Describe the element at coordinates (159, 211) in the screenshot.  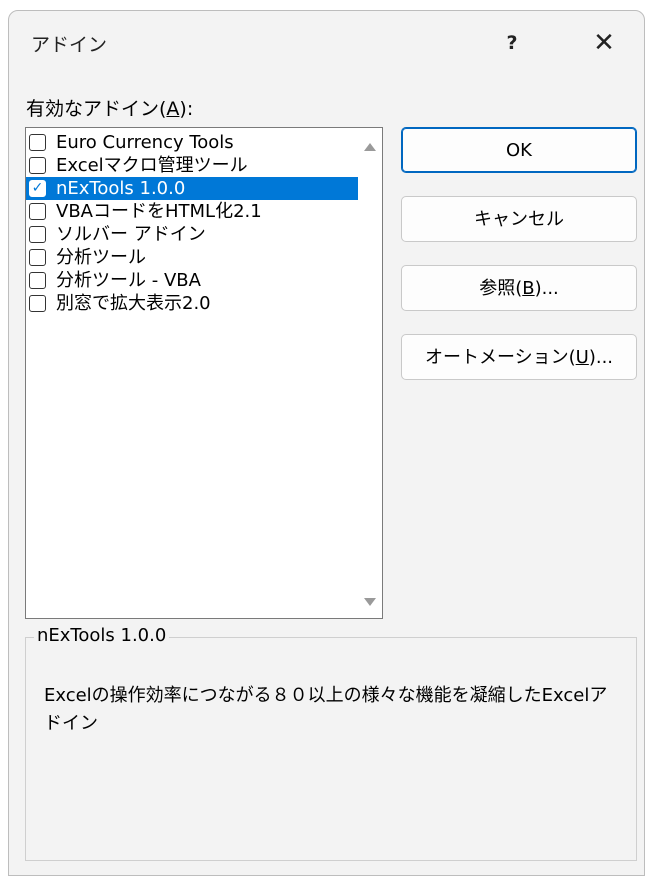
I see `list-item-label: VBAコードをHTML化2.1` at that location.